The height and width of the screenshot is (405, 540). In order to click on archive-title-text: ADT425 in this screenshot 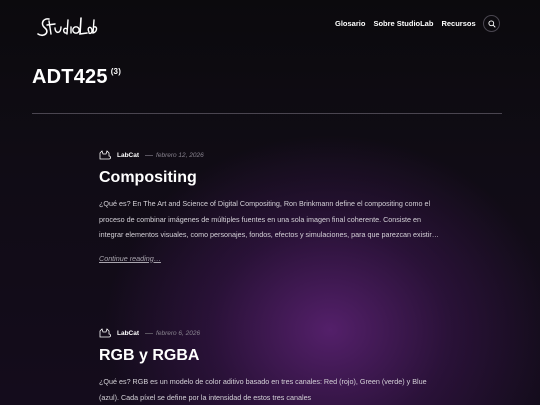, I will do `click(70, 77)`.